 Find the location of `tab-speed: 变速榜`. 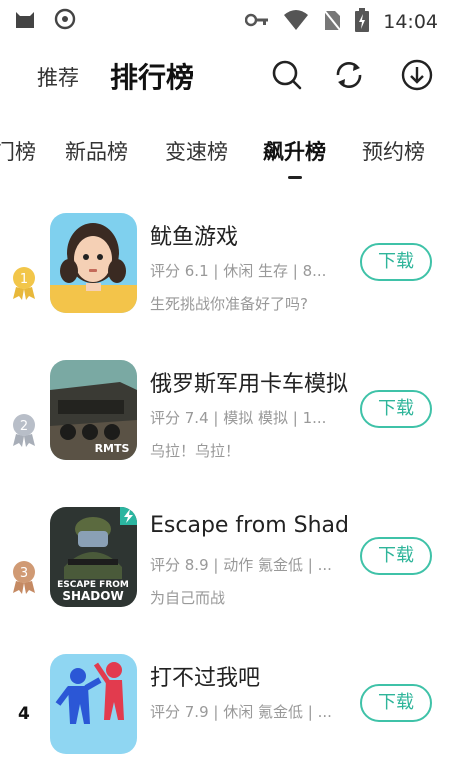

tab-speed: 变速榜 is located at coordinates (196, 151).